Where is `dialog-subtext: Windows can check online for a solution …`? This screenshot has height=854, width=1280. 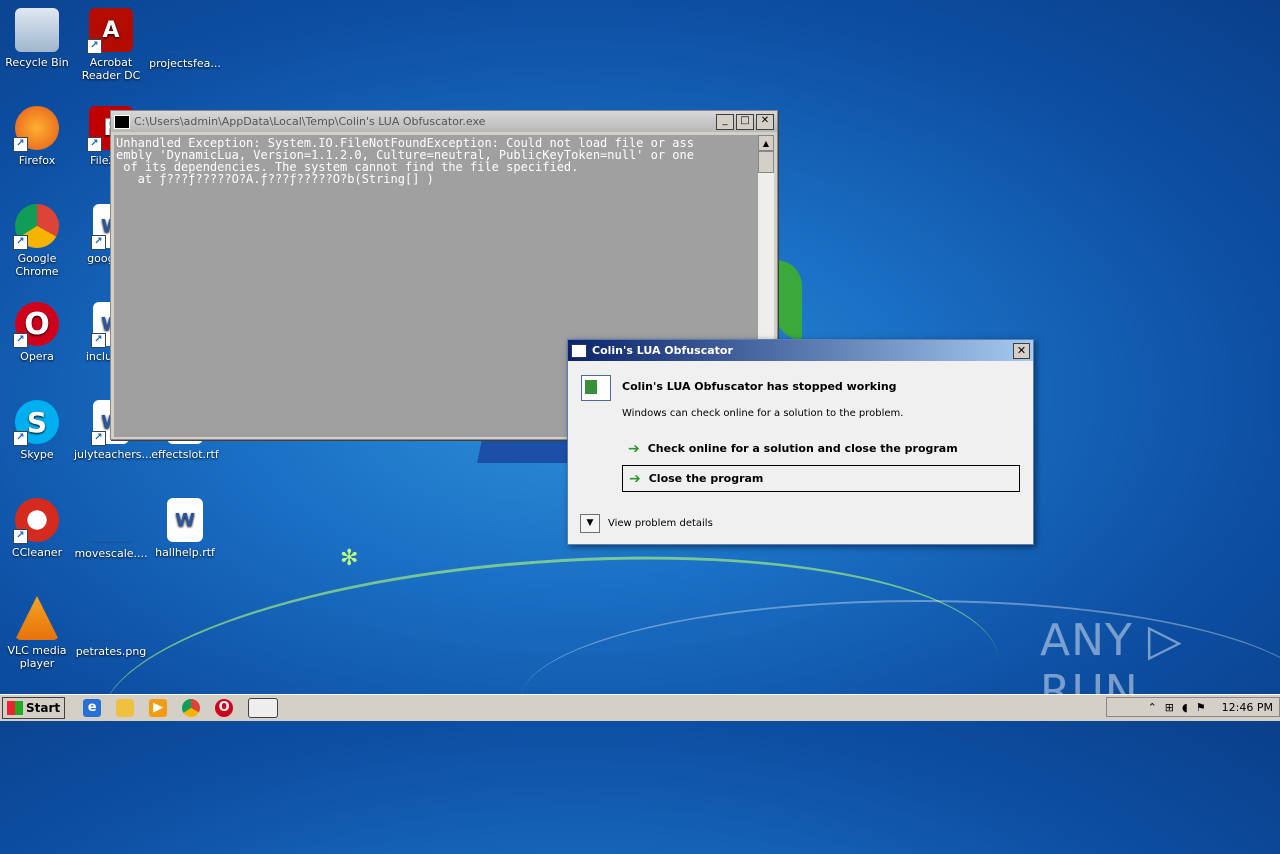 dialog-subtext: Windows can check online for a solution … is located at coordinates (763, 413).